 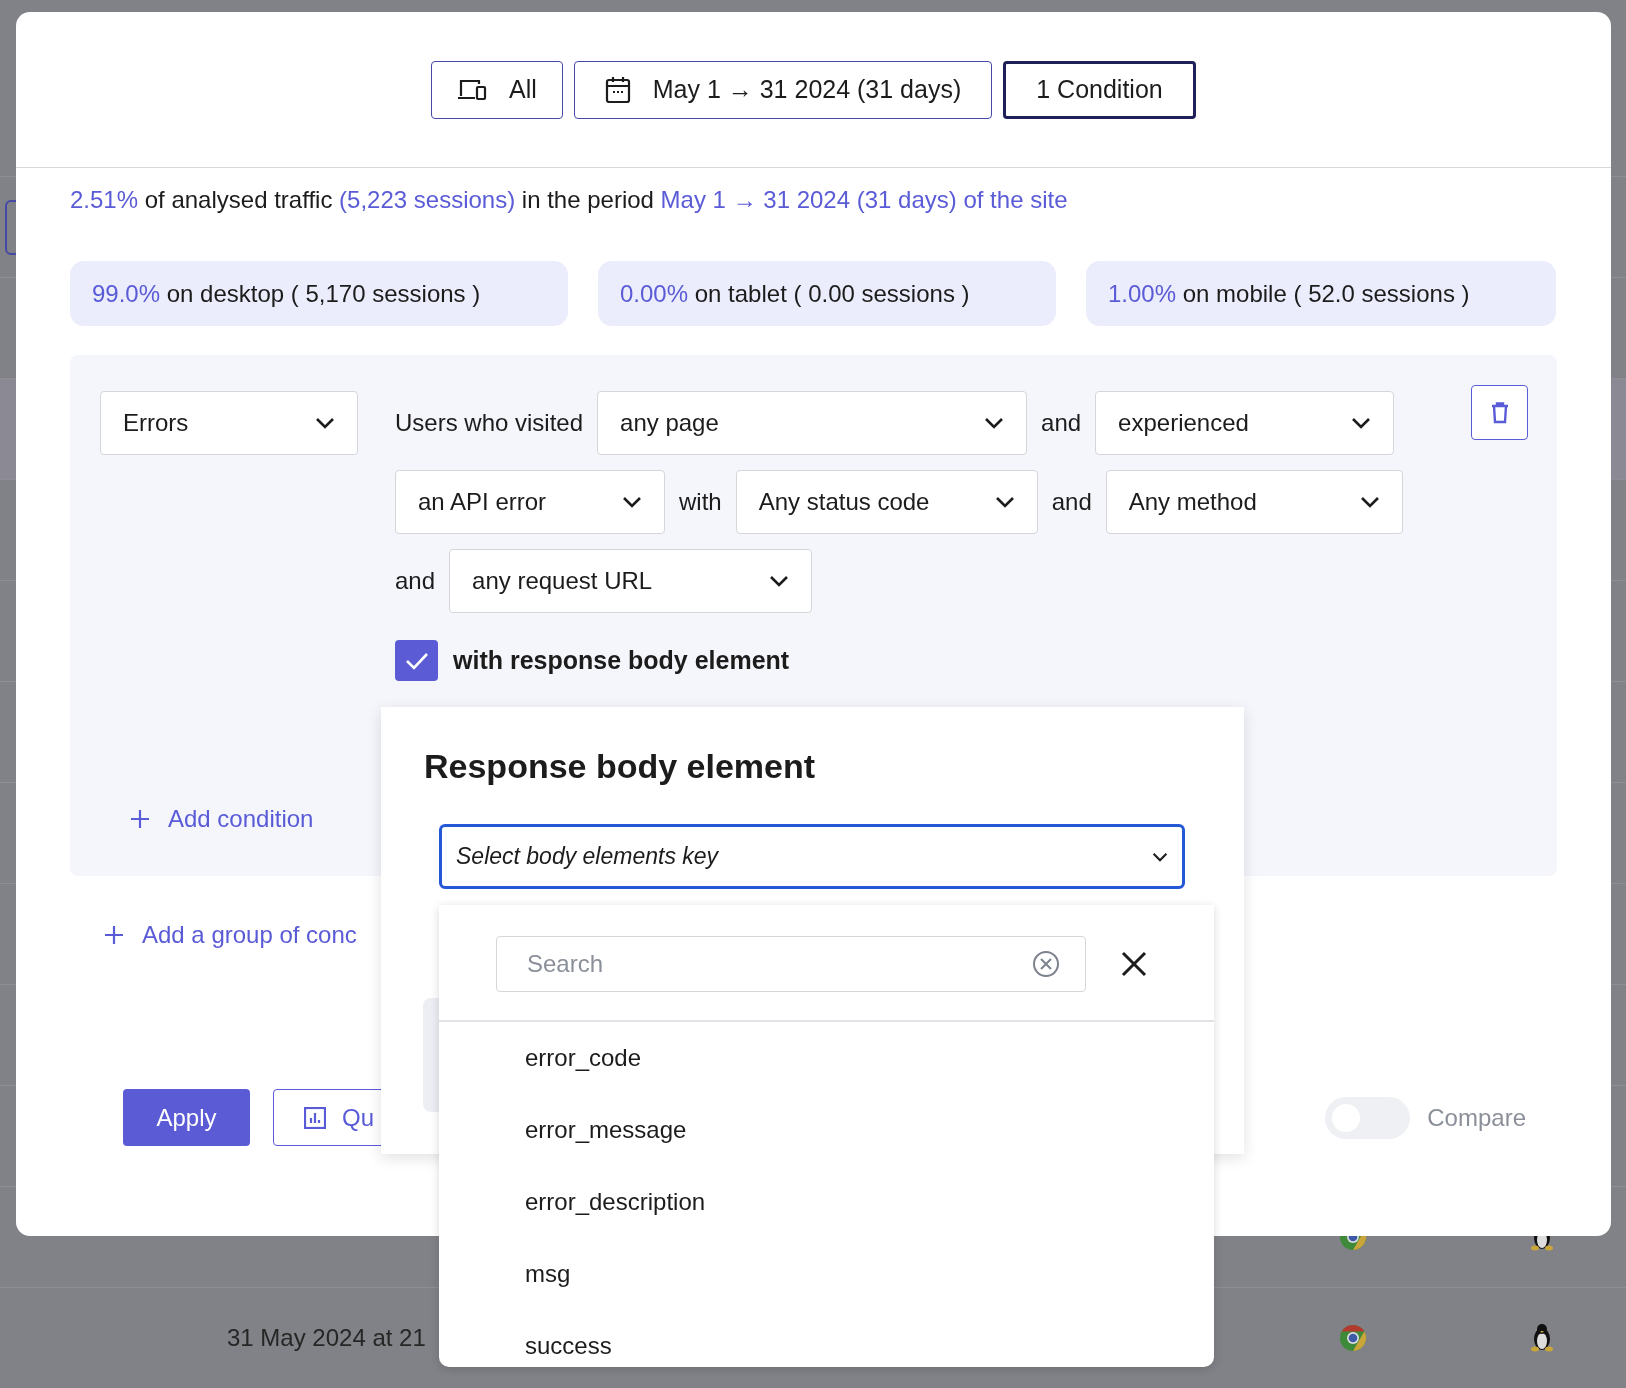 I want to click on clear-icon, so click(x=1046, y=964).